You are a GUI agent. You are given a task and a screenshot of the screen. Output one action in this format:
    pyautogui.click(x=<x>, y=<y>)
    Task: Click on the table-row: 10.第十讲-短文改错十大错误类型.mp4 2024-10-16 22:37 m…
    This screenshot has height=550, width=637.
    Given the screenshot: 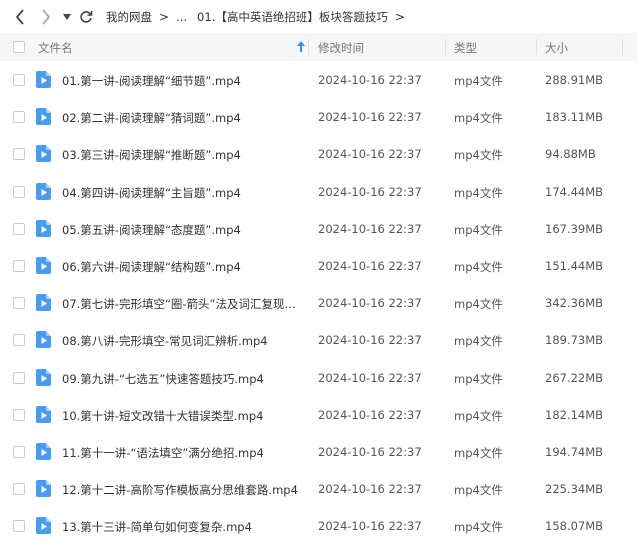 What is the action you would take?
    pyautogui.click(x=318, y=414)
    